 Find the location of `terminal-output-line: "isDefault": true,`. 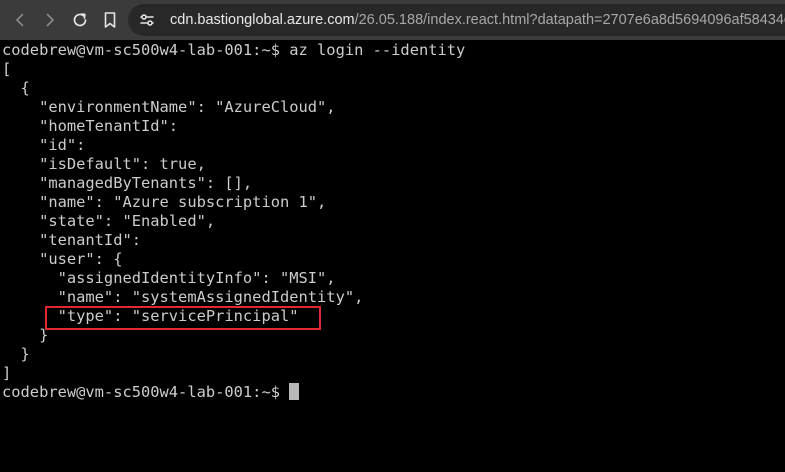

terminal-output-line: "isDefault": true, is located at coordinates (104, 164).